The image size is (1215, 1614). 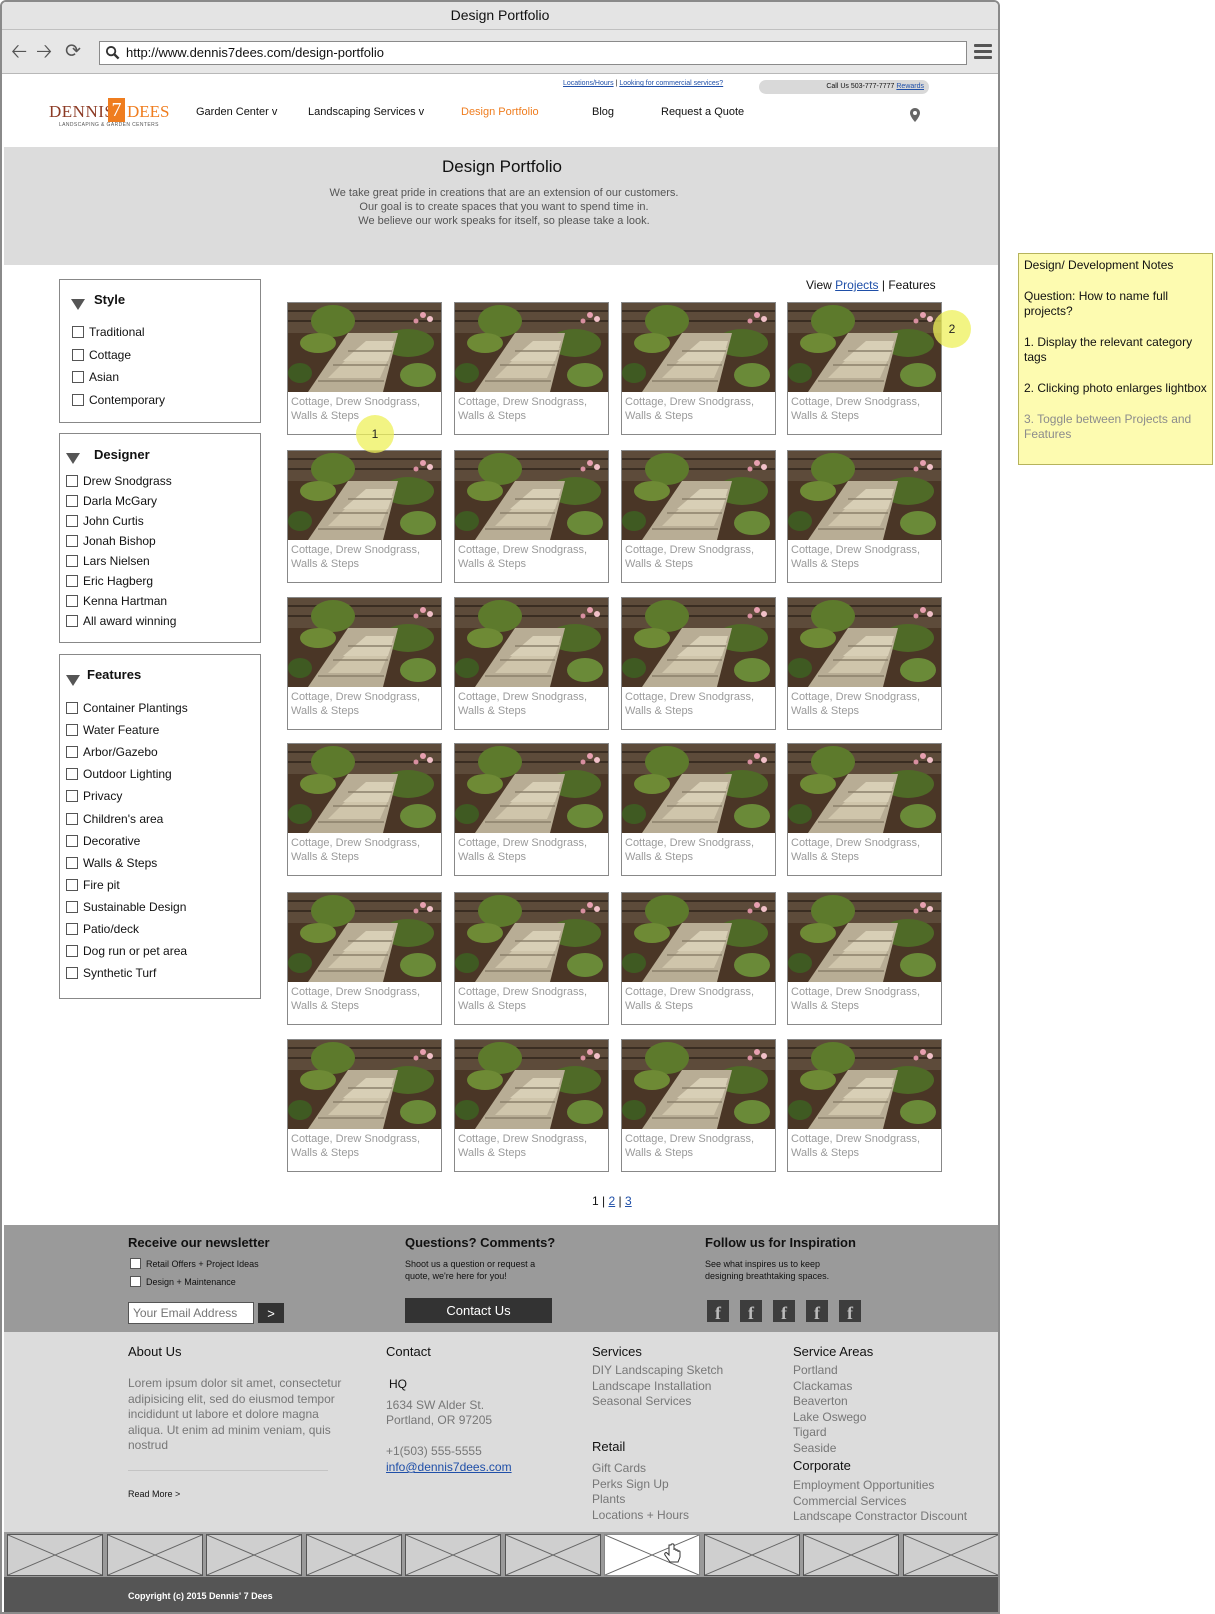 What do you see at coordinates (94, 796) in the screenshot?
I see `filter-option: Privacy` at bounding box center [94, 796].